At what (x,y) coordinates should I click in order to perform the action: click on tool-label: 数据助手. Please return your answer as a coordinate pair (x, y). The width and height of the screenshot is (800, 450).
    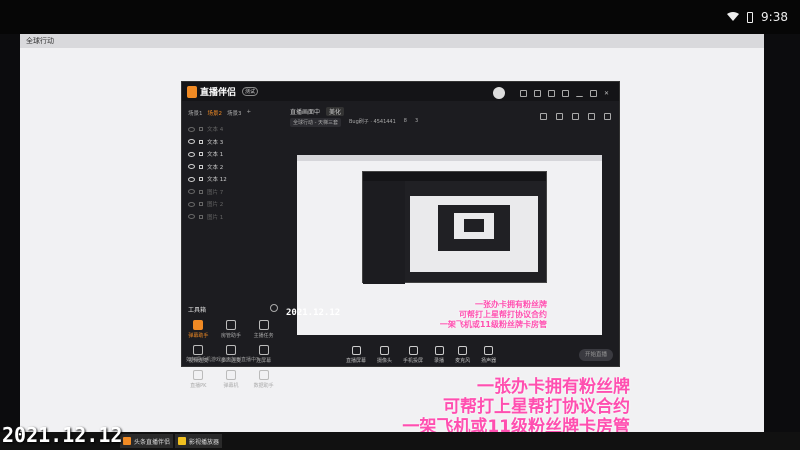
    Looking at the image, I should click on (263, 386).